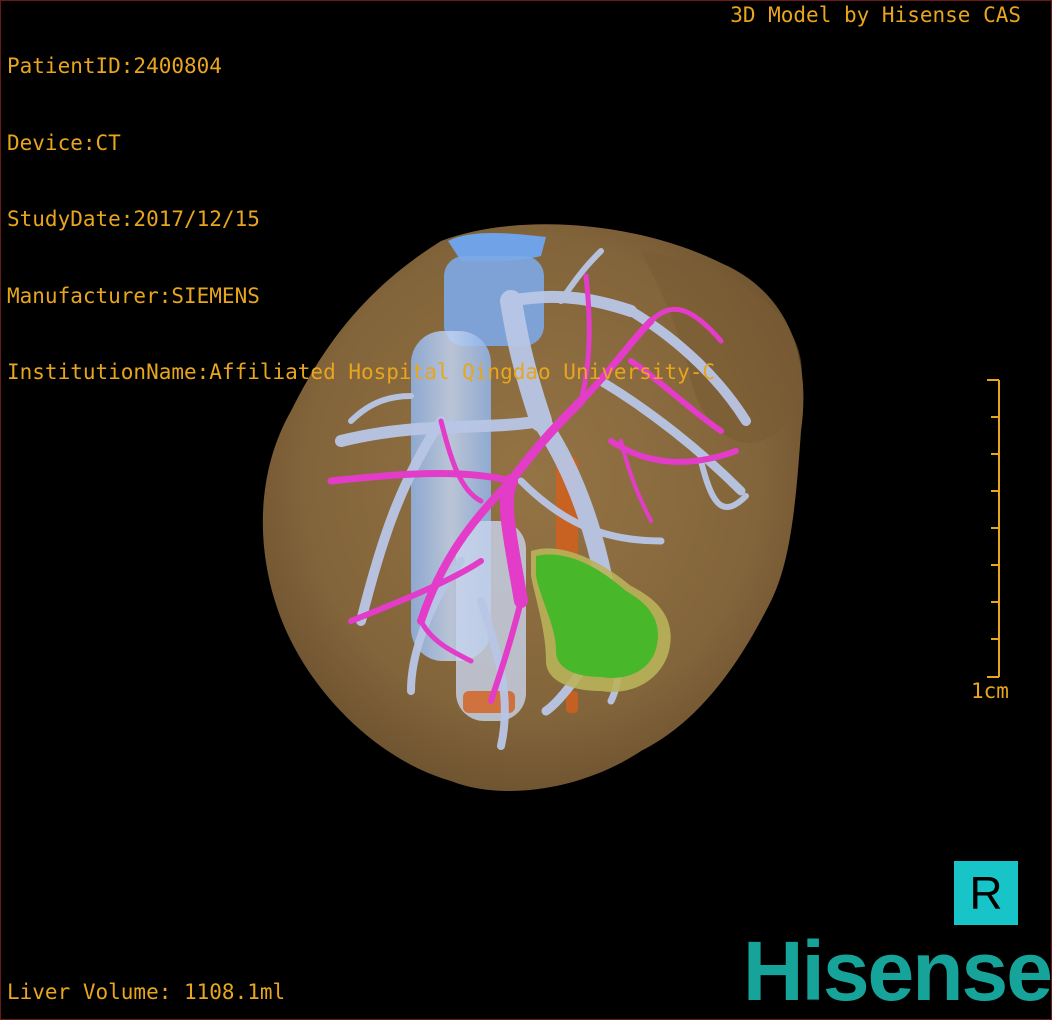 Image resolution: width=1052 pixels, height=1020 pixels. I want to click on hisense-logo: Hisense, so click(896, 971).